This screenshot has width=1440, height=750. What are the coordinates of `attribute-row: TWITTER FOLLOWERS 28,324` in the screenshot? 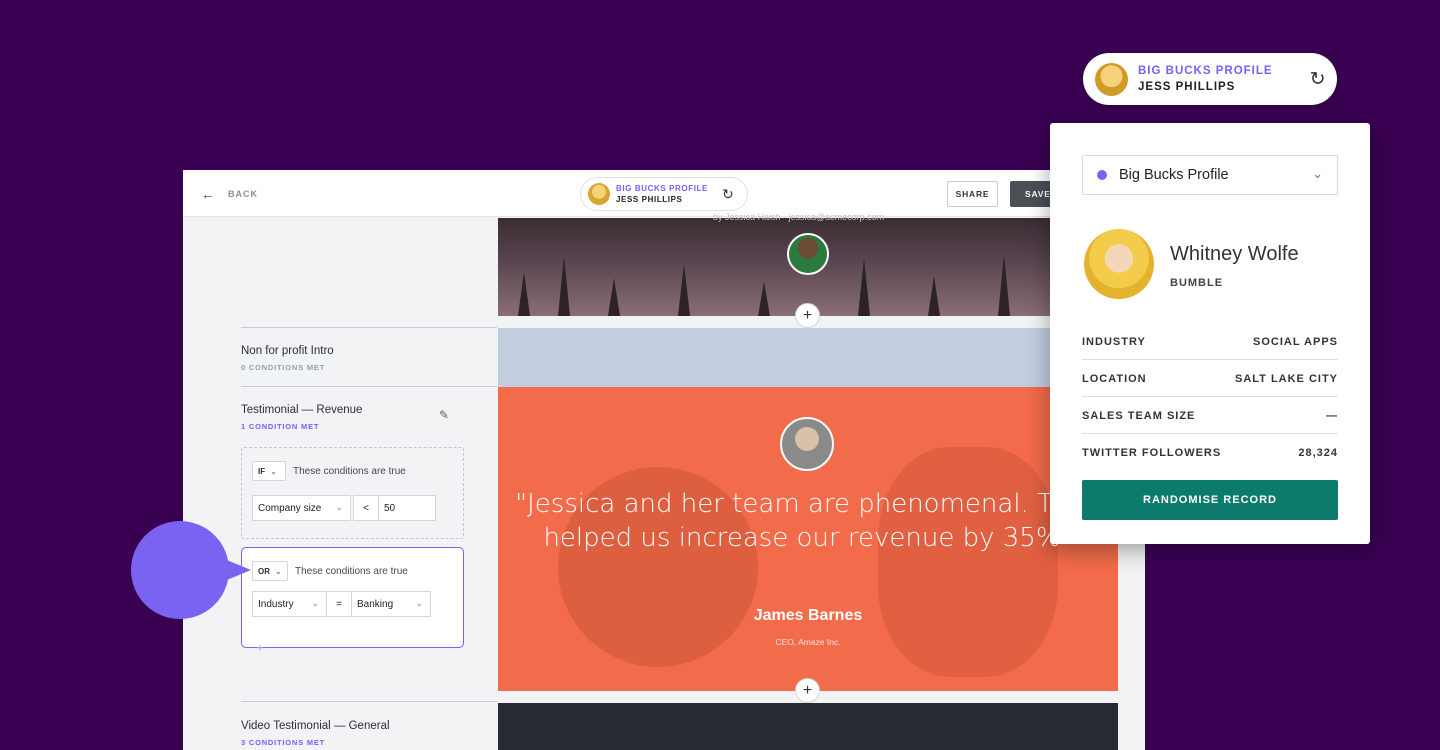 It's located at (1210, 452).